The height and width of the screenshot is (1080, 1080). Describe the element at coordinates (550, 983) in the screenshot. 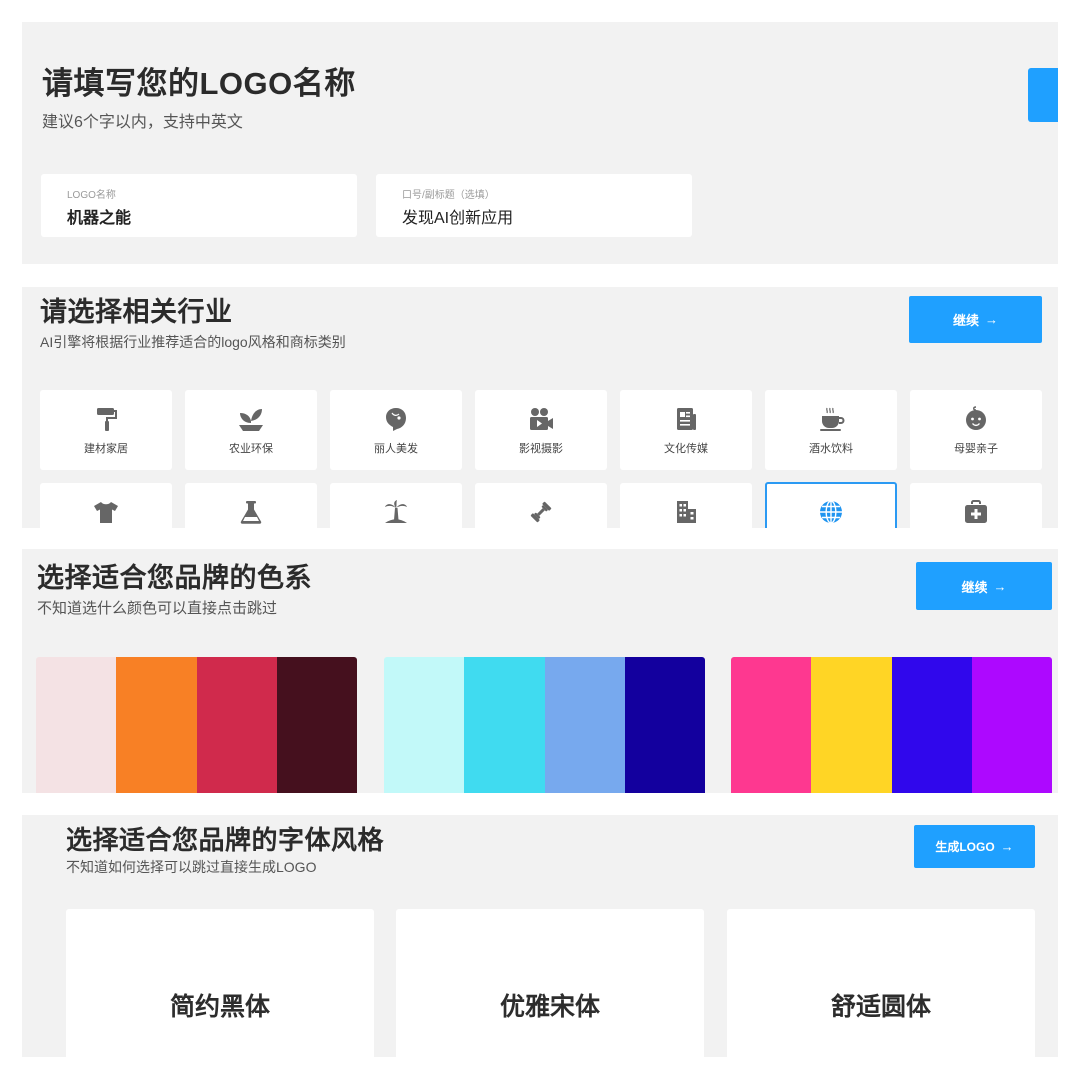

I see `font-style-card-serif: 优雅宋体` at that location.